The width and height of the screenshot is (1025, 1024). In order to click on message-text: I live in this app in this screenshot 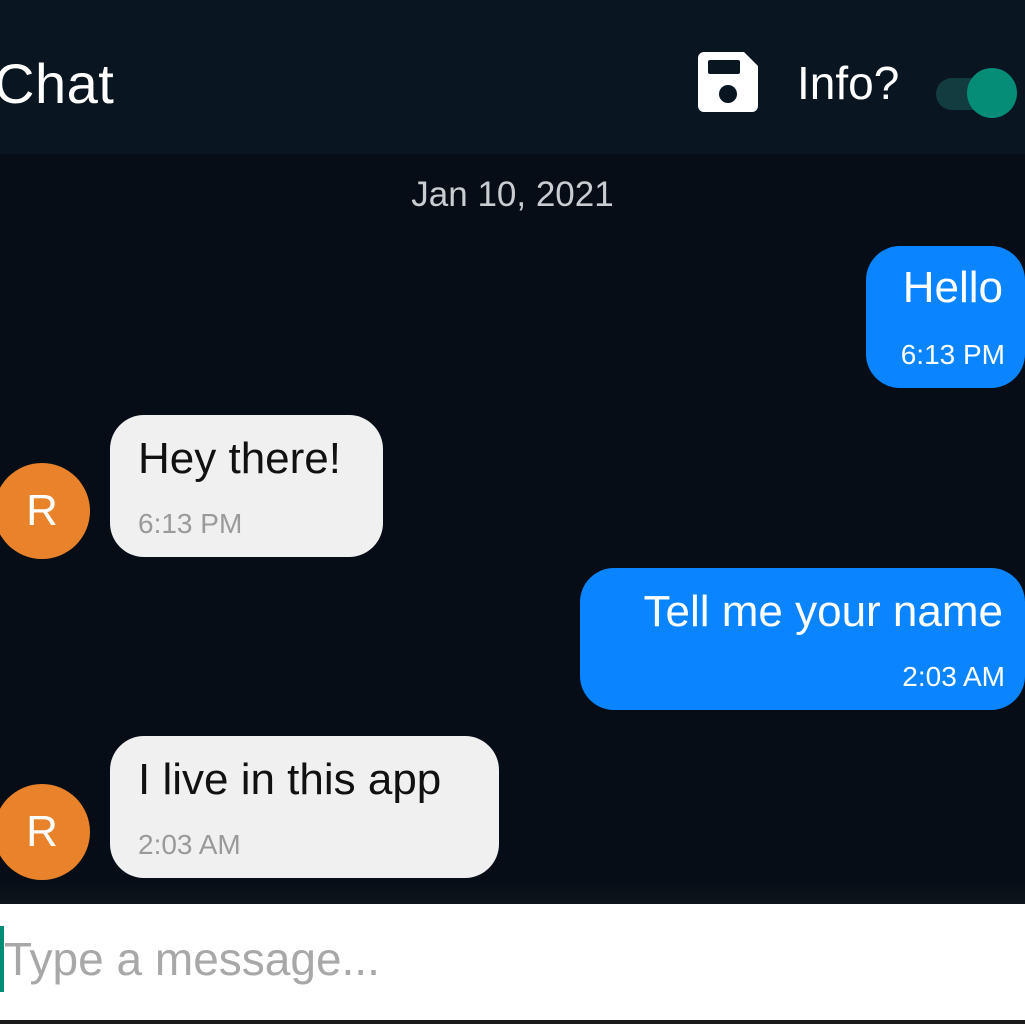, I will do `click(290, 779)`.